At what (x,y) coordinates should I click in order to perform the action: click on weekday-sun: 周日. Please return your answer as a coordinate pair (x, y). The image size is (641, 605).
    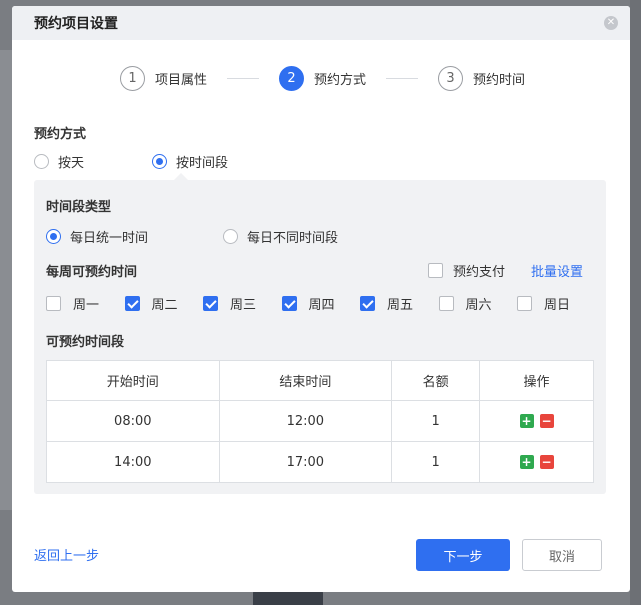
    Looking at the image, I should click on (556, 303).